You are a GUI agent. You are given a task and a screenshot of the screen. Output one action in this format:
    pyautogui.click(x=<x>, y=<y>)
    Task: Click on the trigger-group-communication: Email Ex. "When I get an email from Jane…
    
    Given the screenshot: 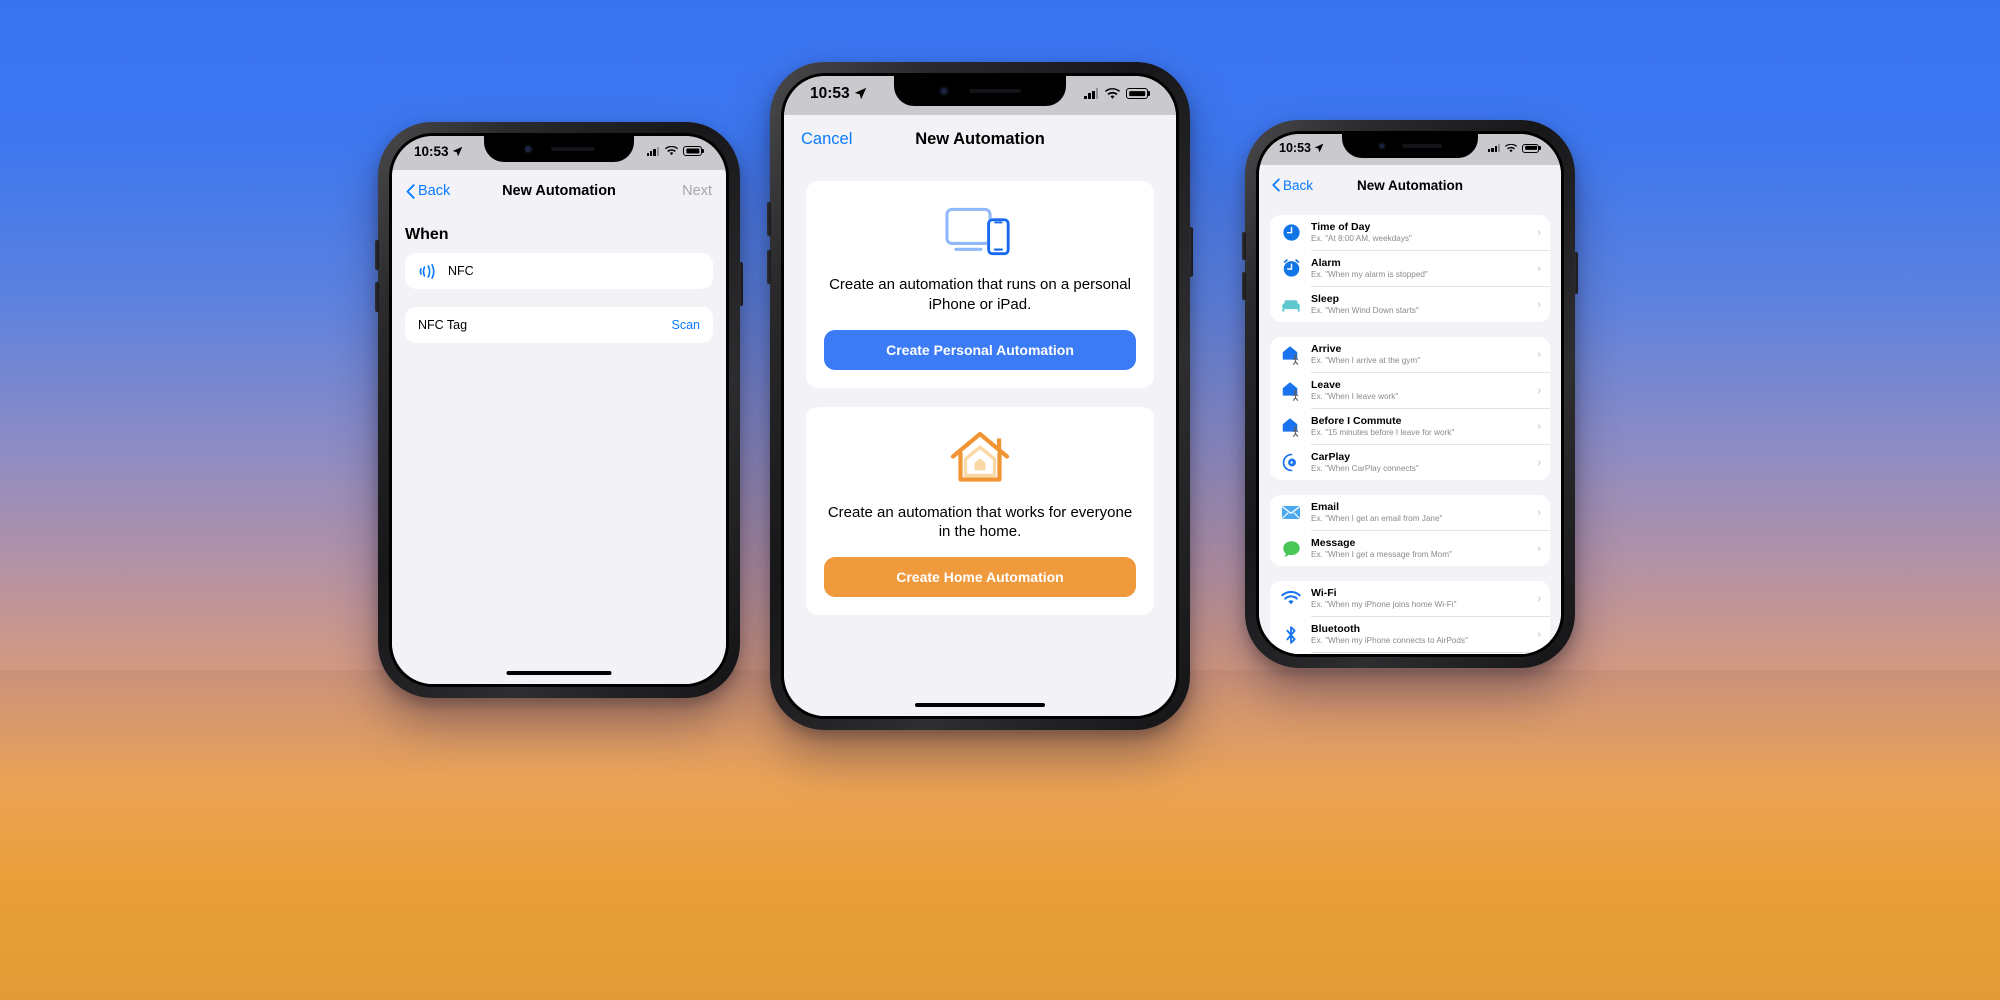 What is the action you would take?
    pyautogui.click(x=1410, y=530)
    